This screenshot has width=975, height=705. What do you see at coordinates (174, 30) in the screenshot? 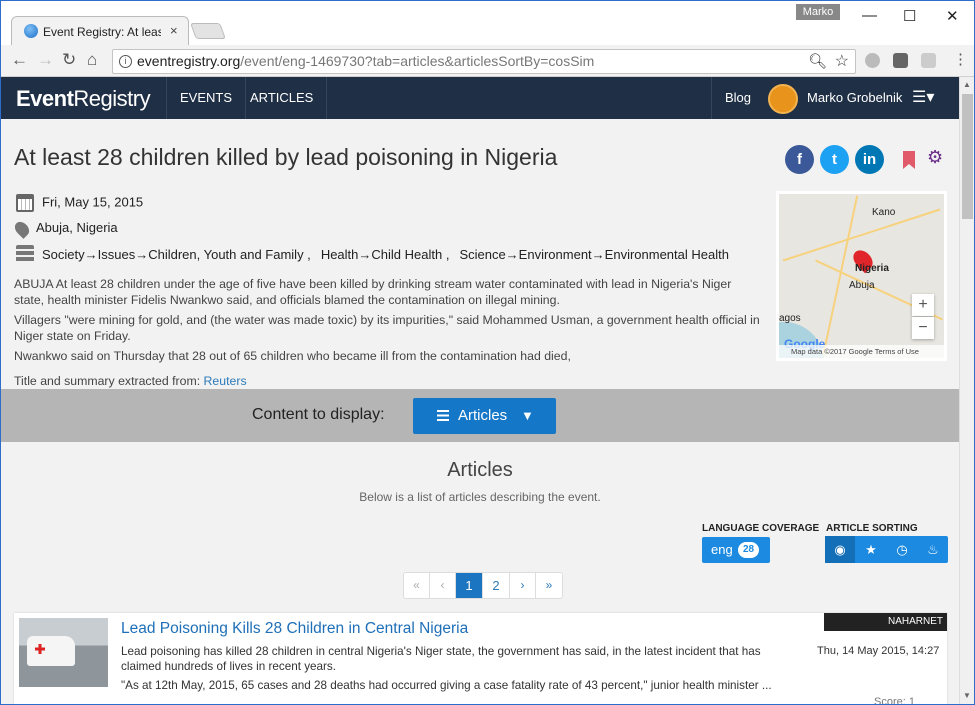
I see `tab-close-button: ×` at bounding box center [174, 30].